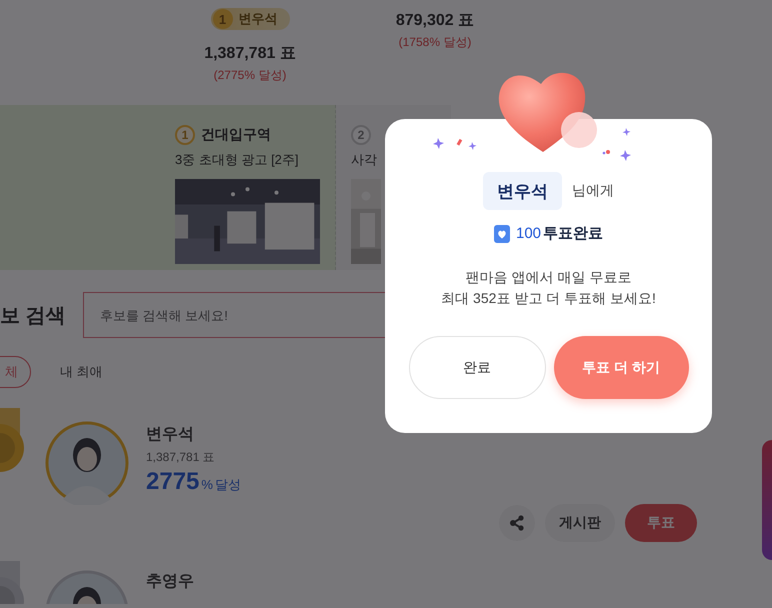 This screenshot has height=608, width=772. I want to click on percent-sign: %, so click(207, 484).